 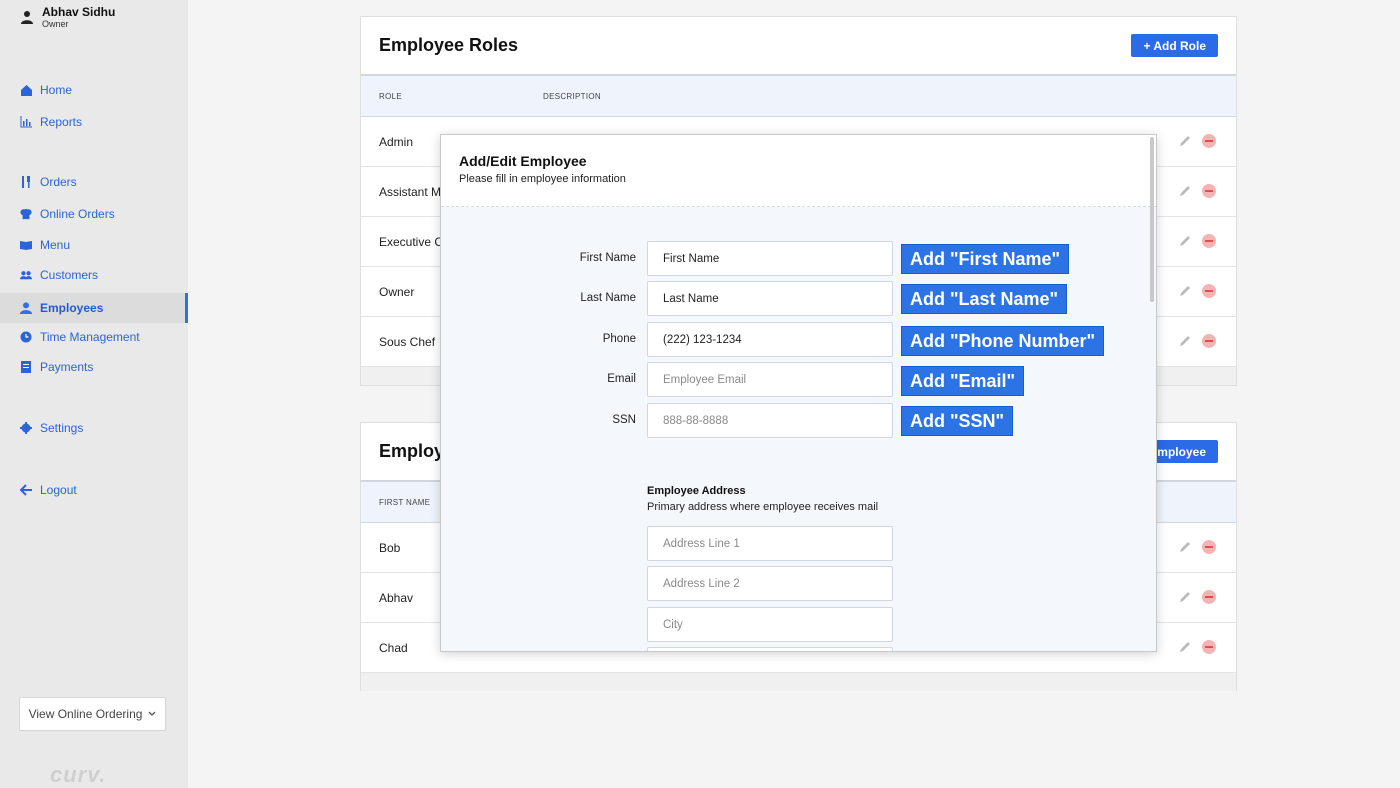 What do you see at coordinates (624, 420) in the screenshot?
I see `ssn-label: SSN` at bounding box center [624, 420].